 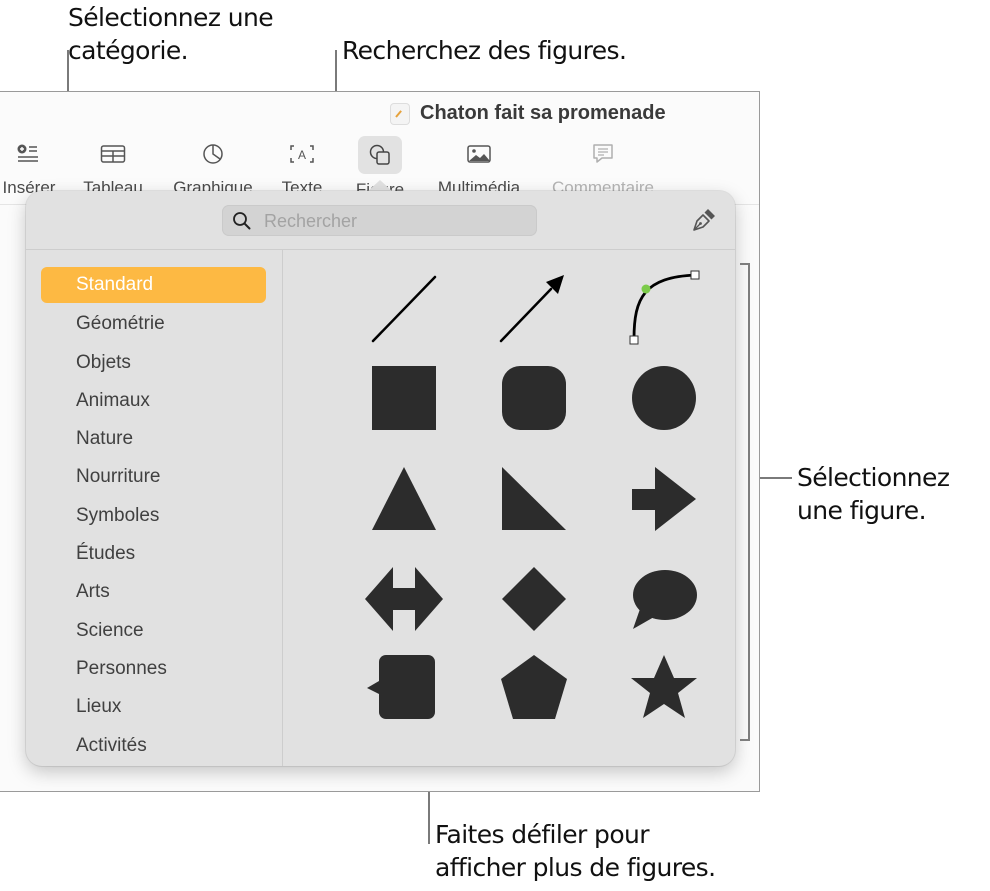 I want to click on shape-search-field, so click(x=379, y=221).